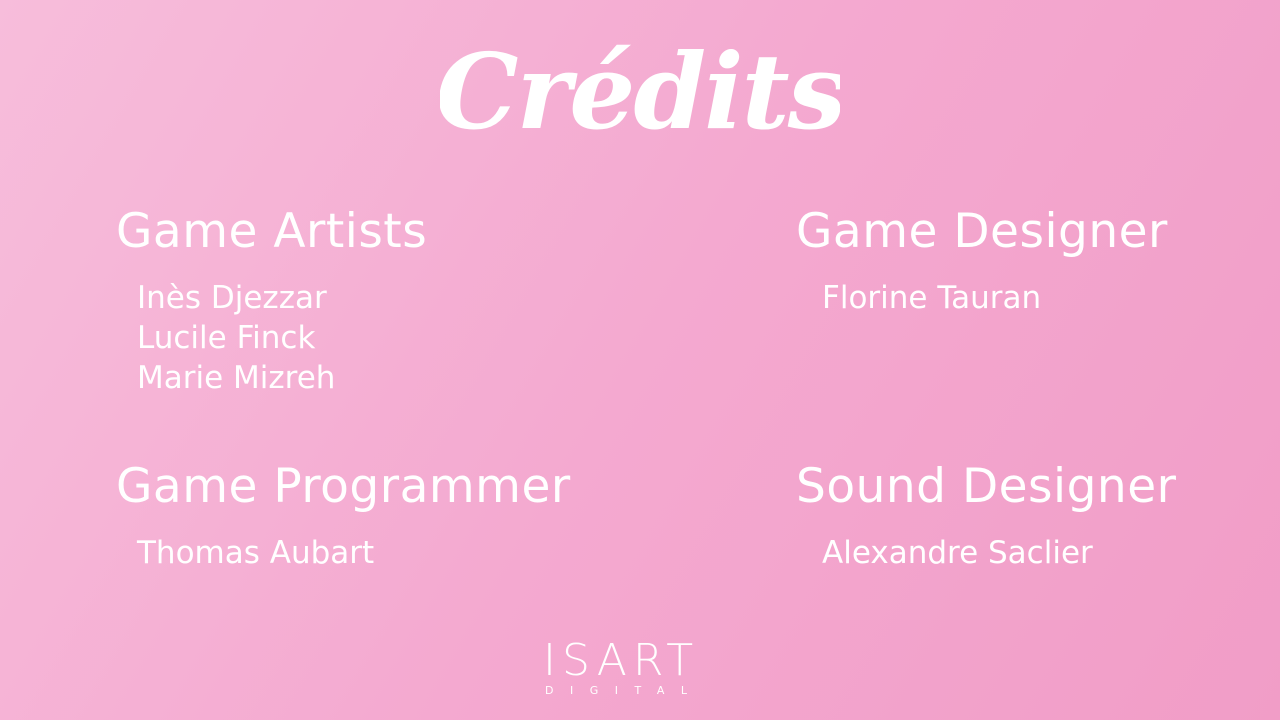  What do you see at coordinates (986, 516) in the screenshot?
I see `section-sound-designer: Sound Designer Alexandre Saclier` at bounding box center [986, 516].